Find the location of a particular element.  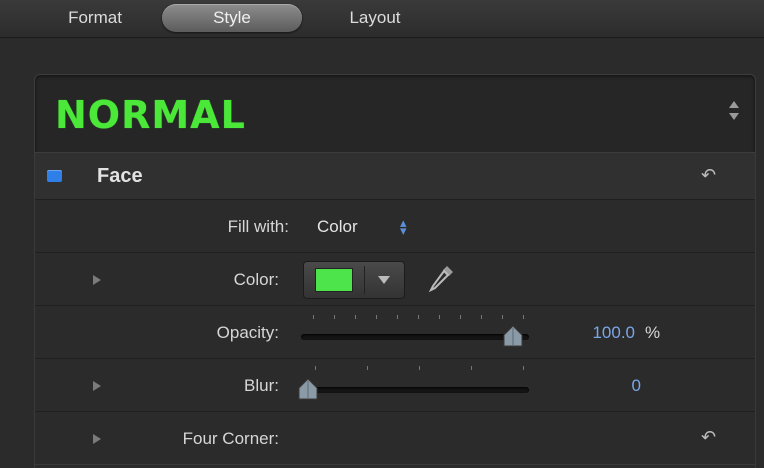

face-enable-checkbox is located at coordinates (54, 176).